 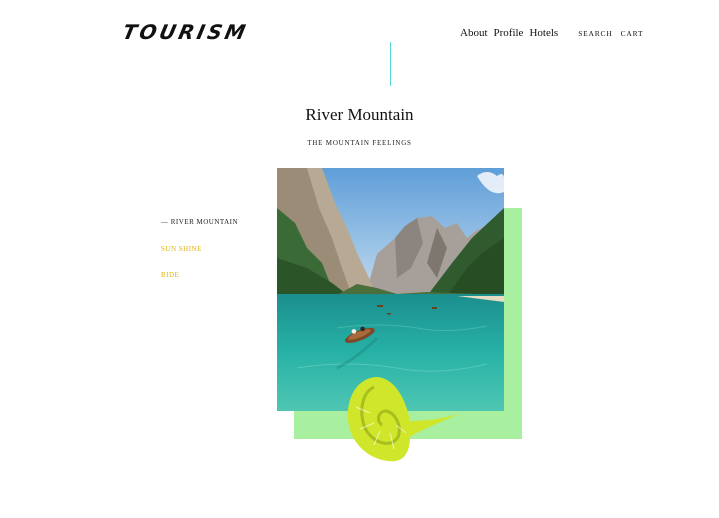 What do you see at coordinates (181, 249) in the screenshot?
I see `sidebar-item-sun-shine: SUN SHINE` at bounding box center [181, 249].